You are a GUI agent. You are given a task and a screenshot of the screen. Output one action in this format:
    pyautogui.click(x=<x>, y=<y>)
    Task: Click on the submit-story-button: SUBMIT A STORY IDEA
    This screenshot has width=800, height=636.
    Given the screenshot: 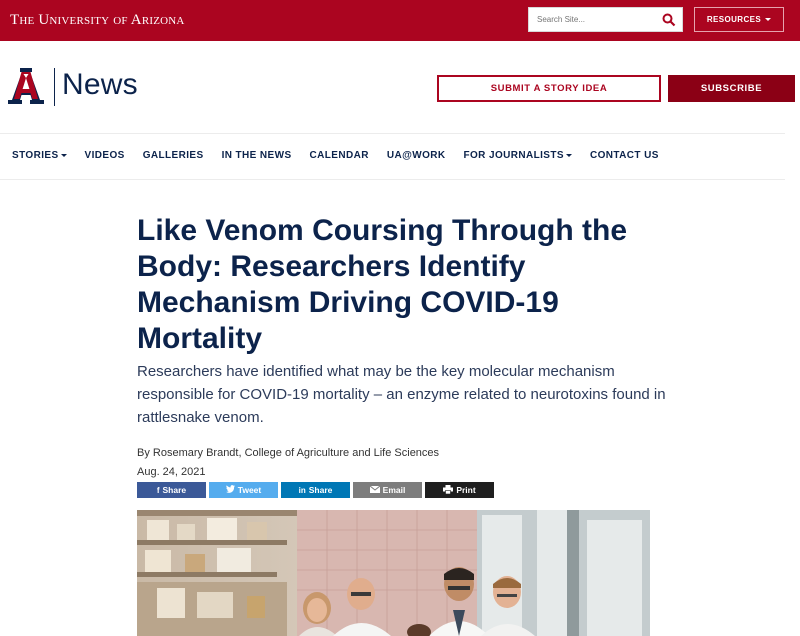 What is the action you would take?
    pyautogui.click(x=549, y=88)
    